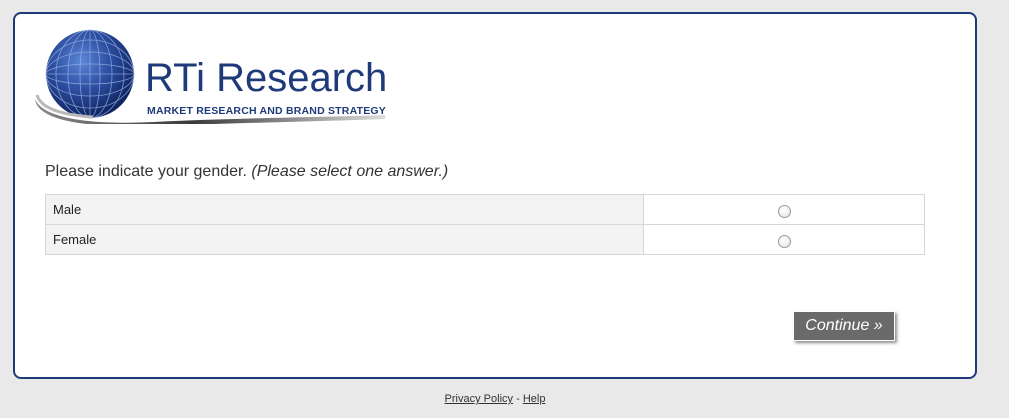  I want to click on help-link: Help, so click(534, 399).